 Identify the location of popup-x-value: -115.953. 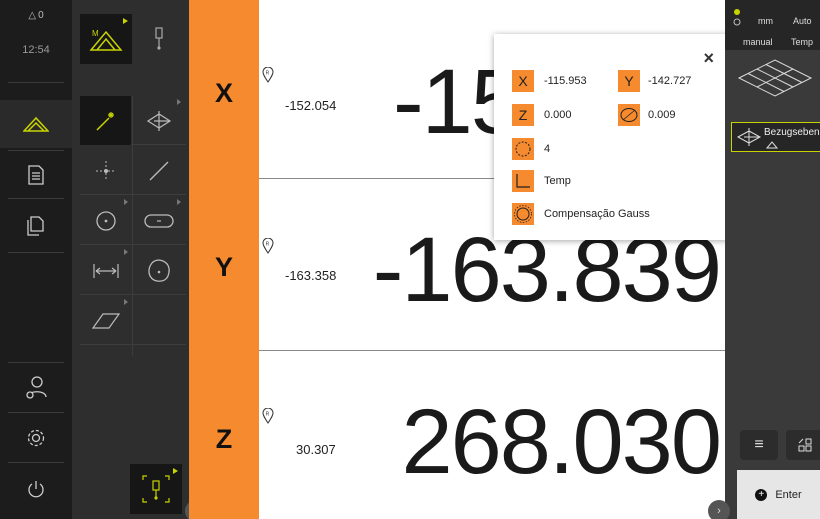
(565, 81).